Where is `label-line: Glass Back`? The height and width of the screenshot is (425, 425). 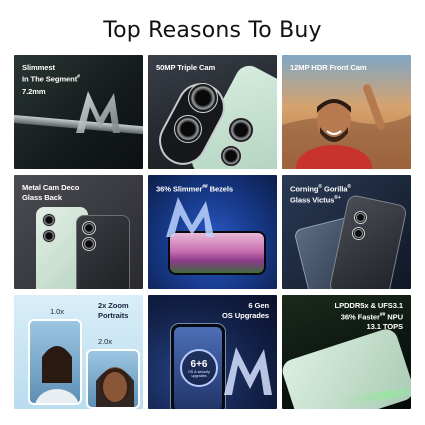
label-line: Glass Back is located at coordinates (42, 197).